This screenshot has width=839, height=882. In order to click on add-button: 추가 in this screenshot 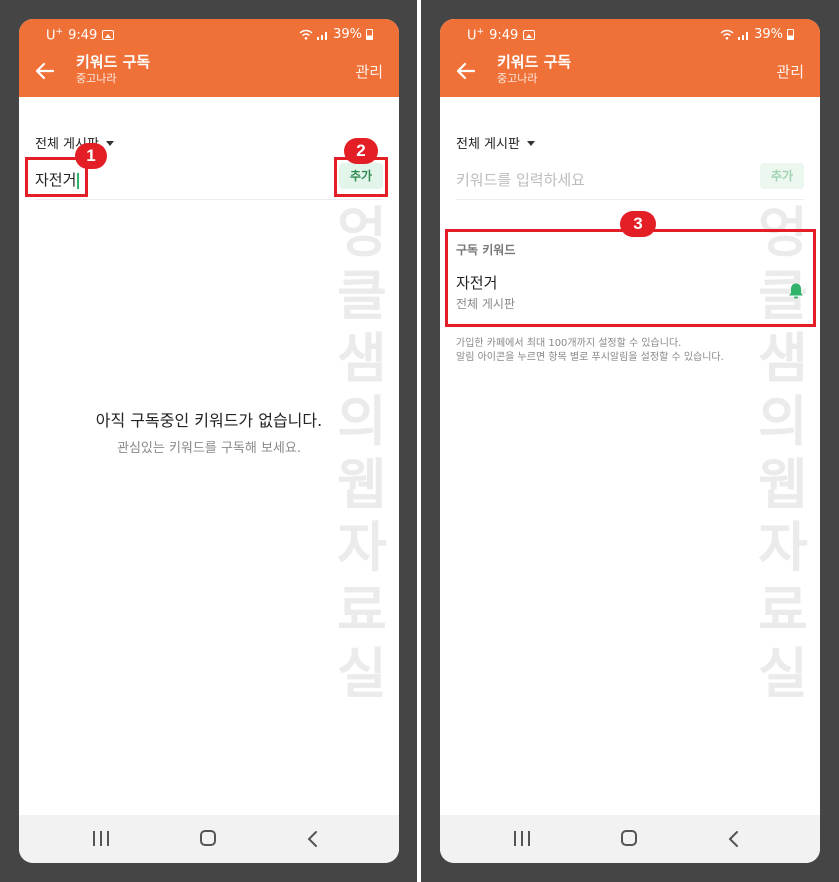, I will do `click(782, 176)`.